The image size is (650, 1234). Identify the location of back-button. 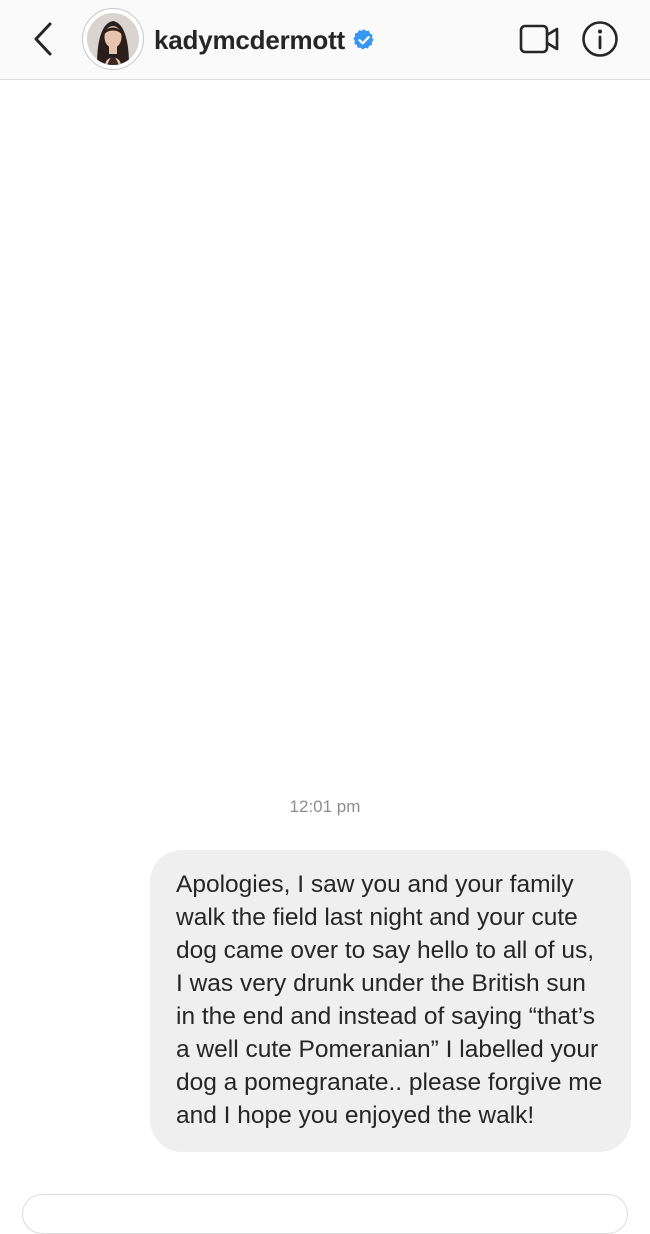
(43, 39).